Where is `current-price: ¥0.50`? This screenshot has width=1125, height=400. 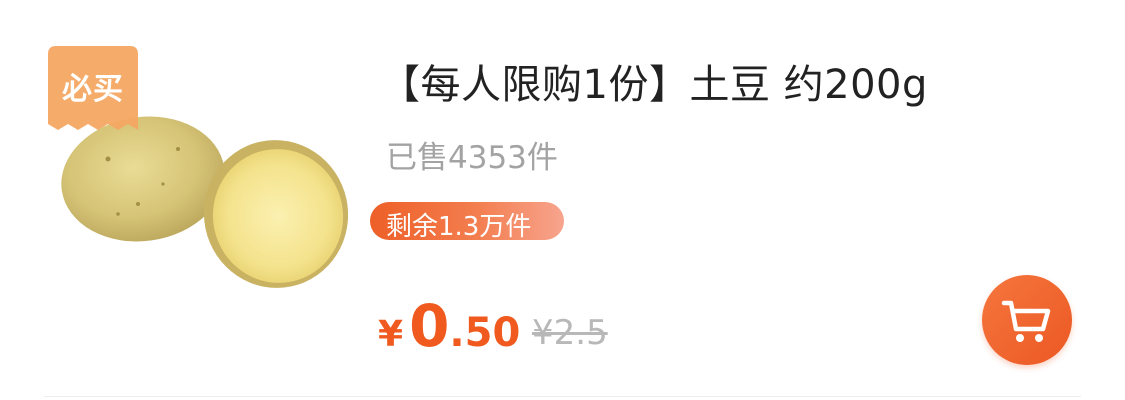
current-price: ¥0.50 is located at coordinates (449, 326).